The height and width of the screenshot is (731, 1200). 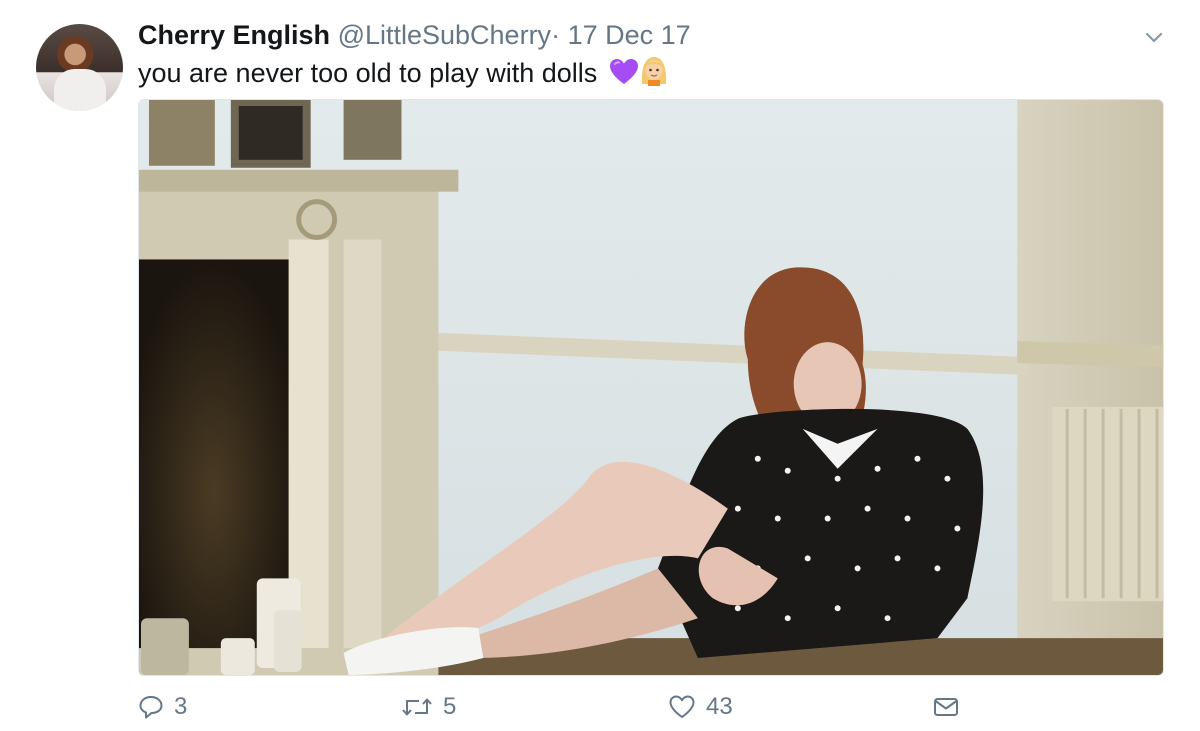 I want to click on tweet-date: 17 Dec 17, so click(x=629, y=35).